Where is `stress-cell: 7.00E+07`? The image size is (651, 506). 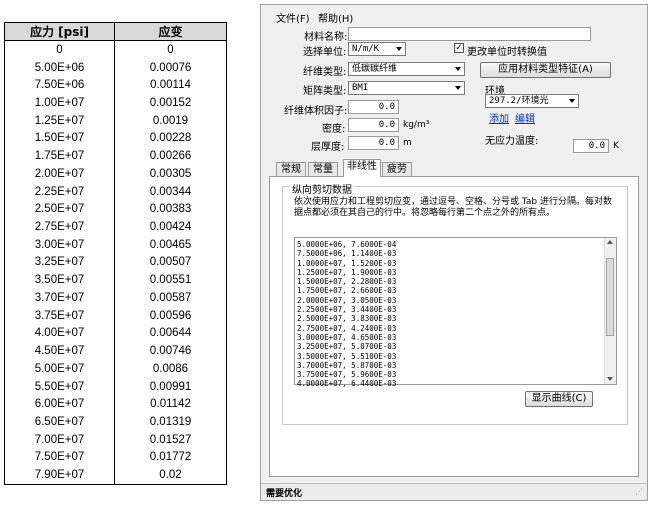 stress-cell: 7.00E+07 is located at coordinates (59, 439).